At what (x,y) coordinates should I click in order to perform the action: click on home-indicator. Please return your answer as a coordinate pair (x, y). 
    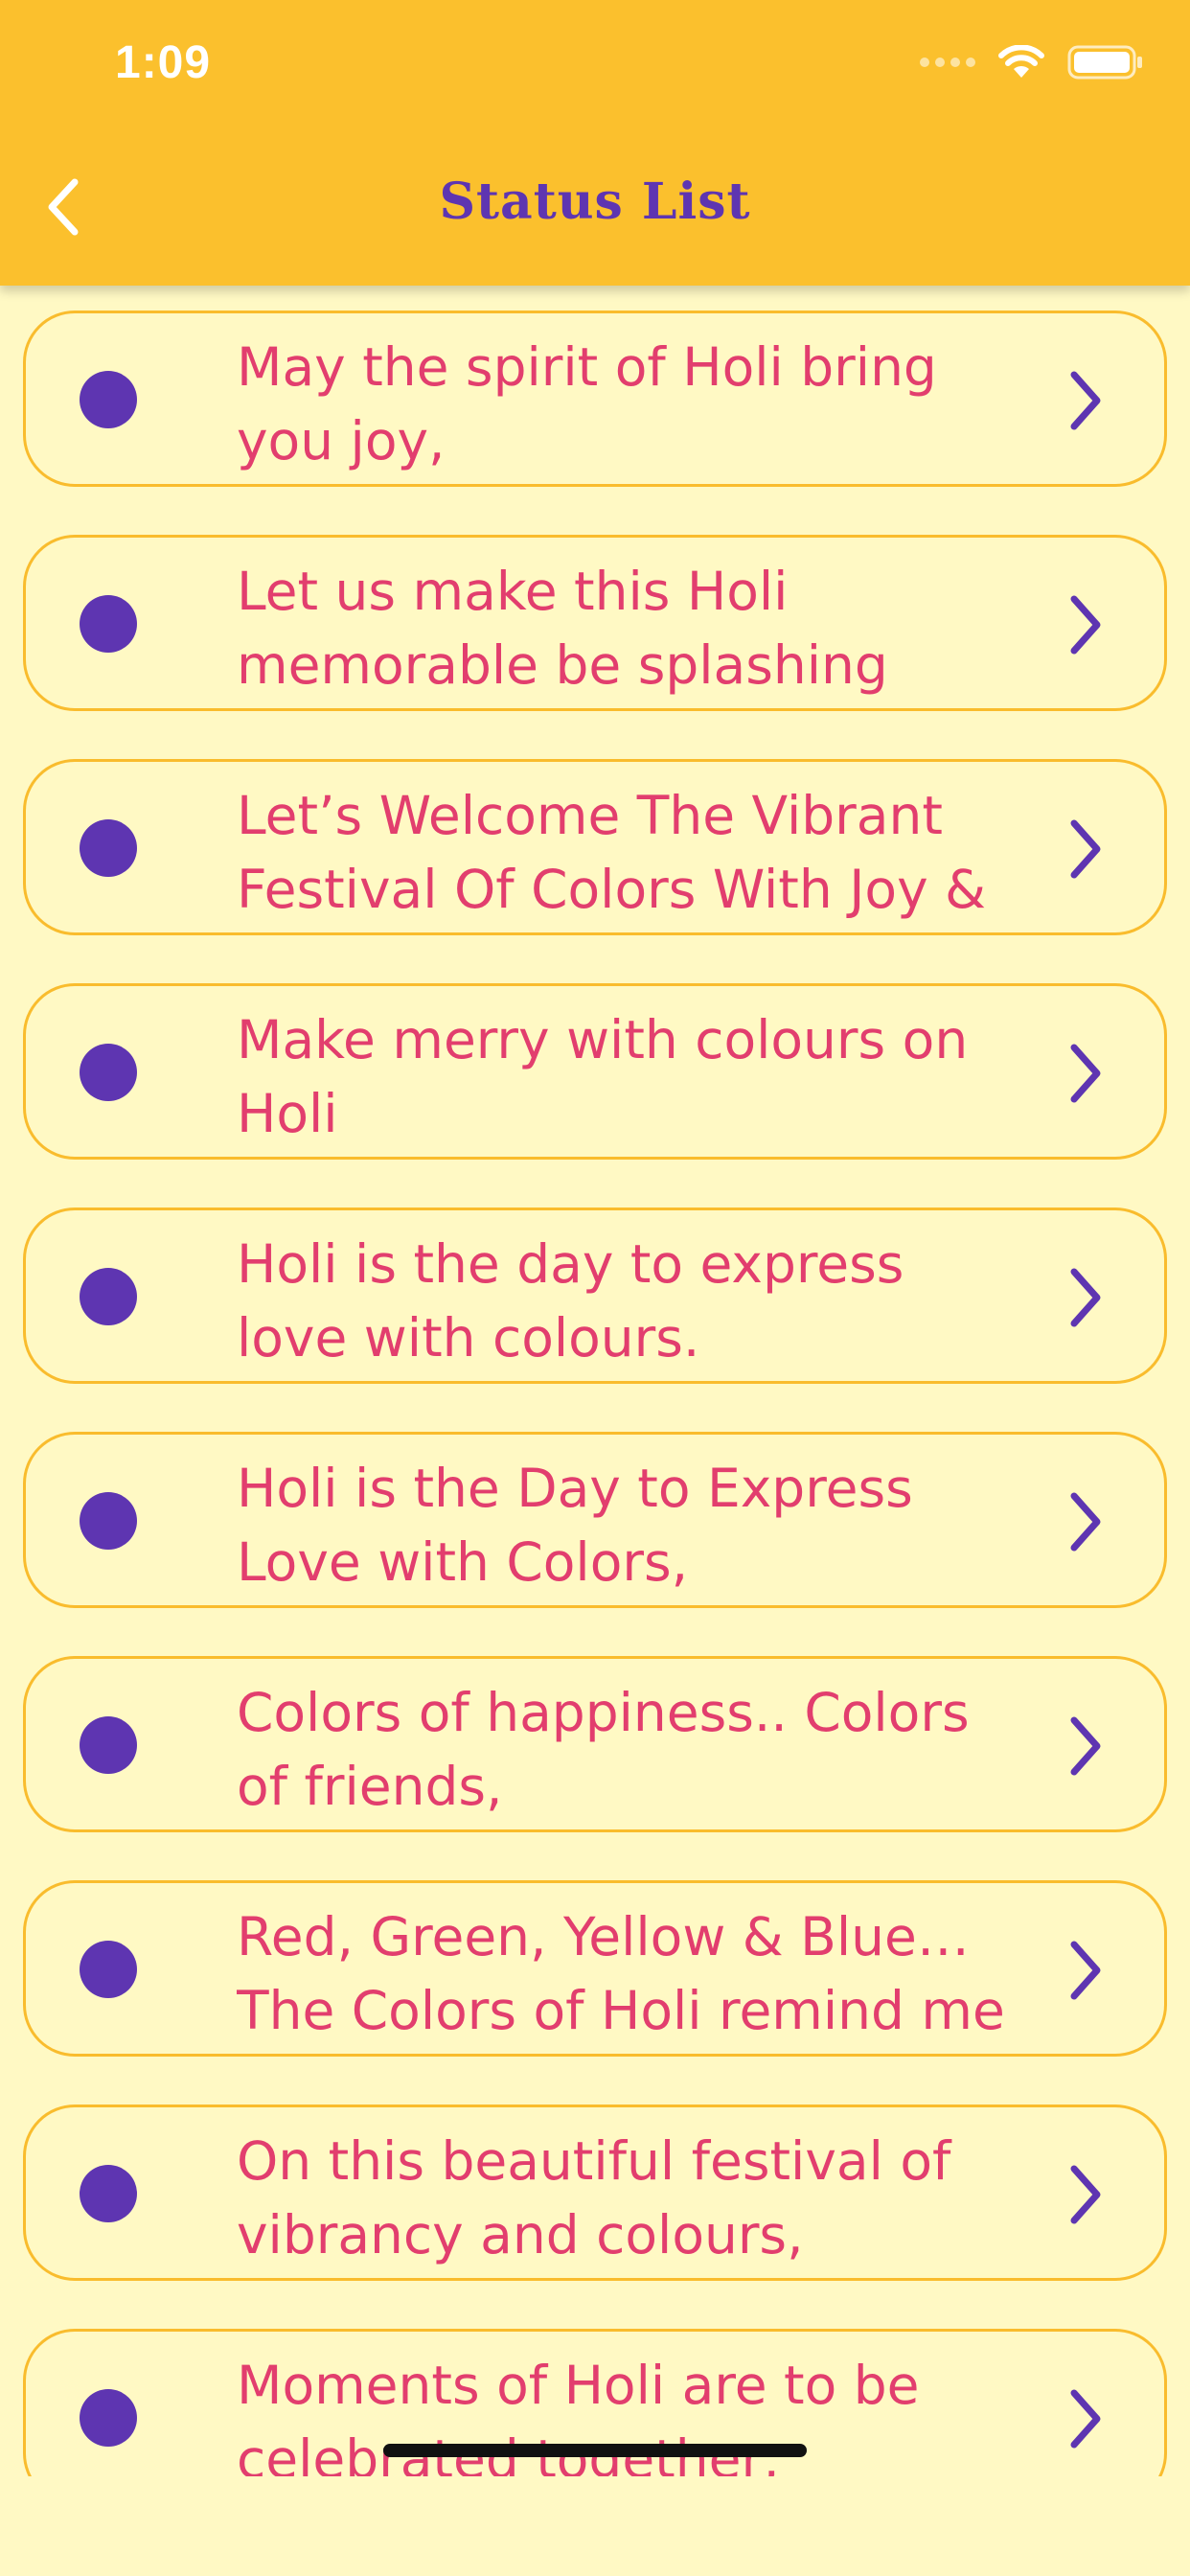
    Looking at the image, I should click on (595, 2450).